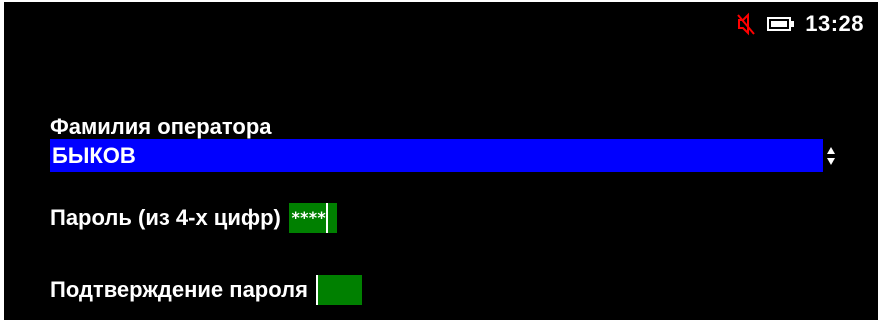 This screenshot has height=322, width=882. Describe the element at coordinates (834, 23) in the screenshot. I see `clock-time: 13:28` at that location.